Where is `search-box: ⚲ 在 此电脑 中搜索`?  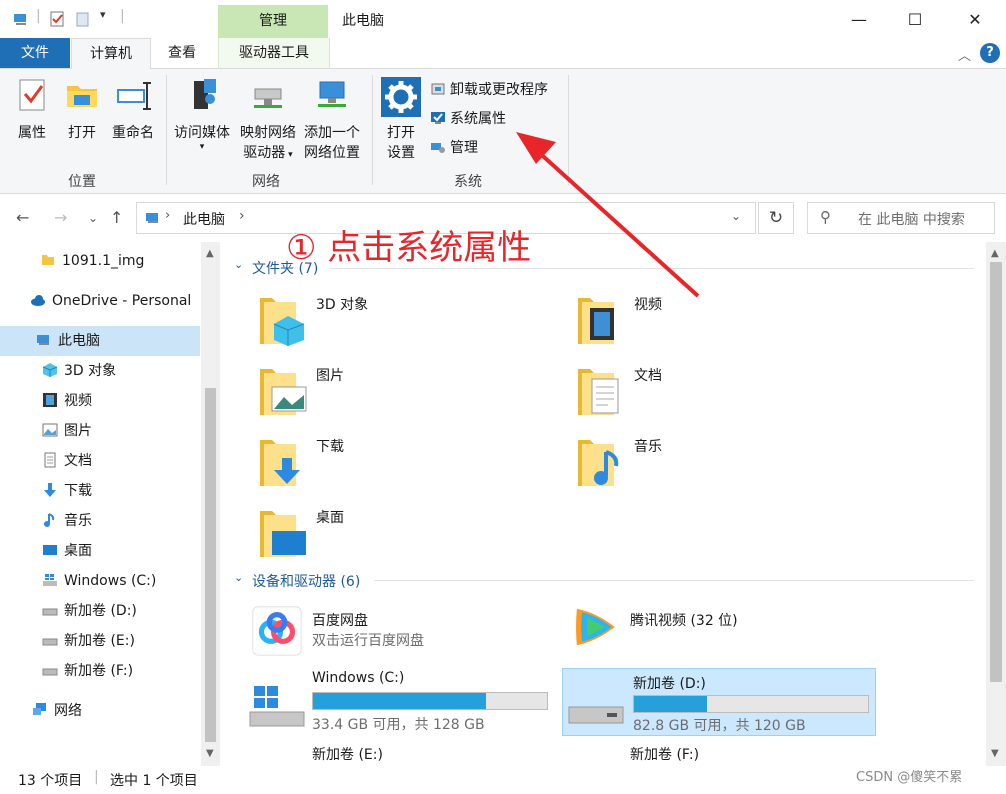
search-box: ⚲ 在 此电脑 中搜索 is located at coordinates (901, 218).